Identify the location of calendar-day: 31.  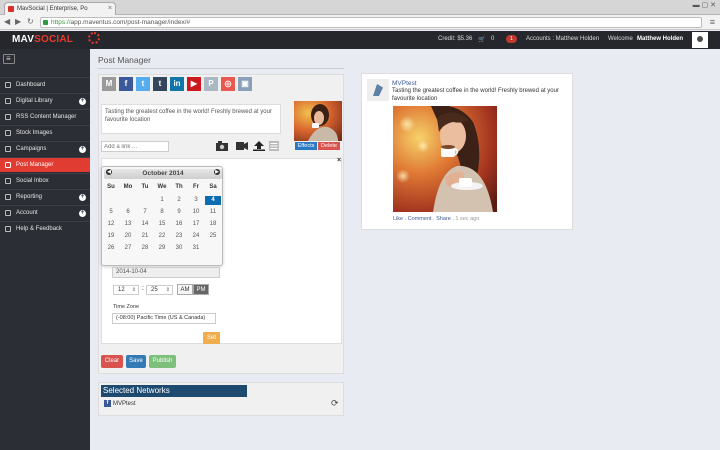
(196, 248).